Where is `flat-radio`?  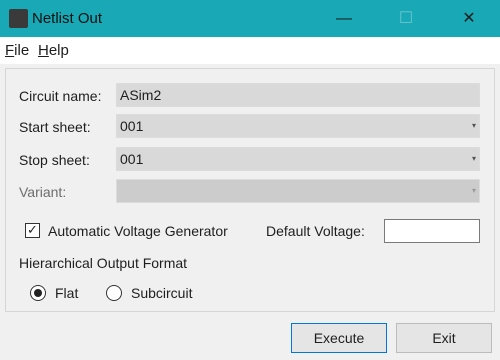
flat-radio is located at coordinates (38, 293).